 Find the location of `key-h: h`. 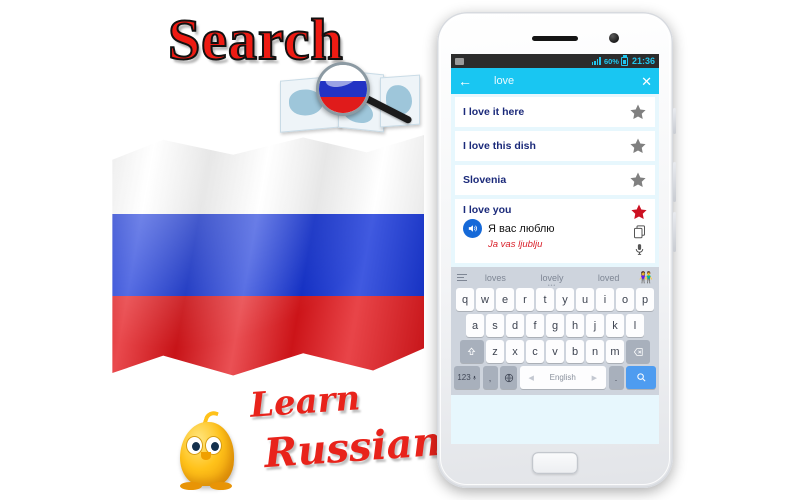

key-h: h is located at coordinates (575, 325).